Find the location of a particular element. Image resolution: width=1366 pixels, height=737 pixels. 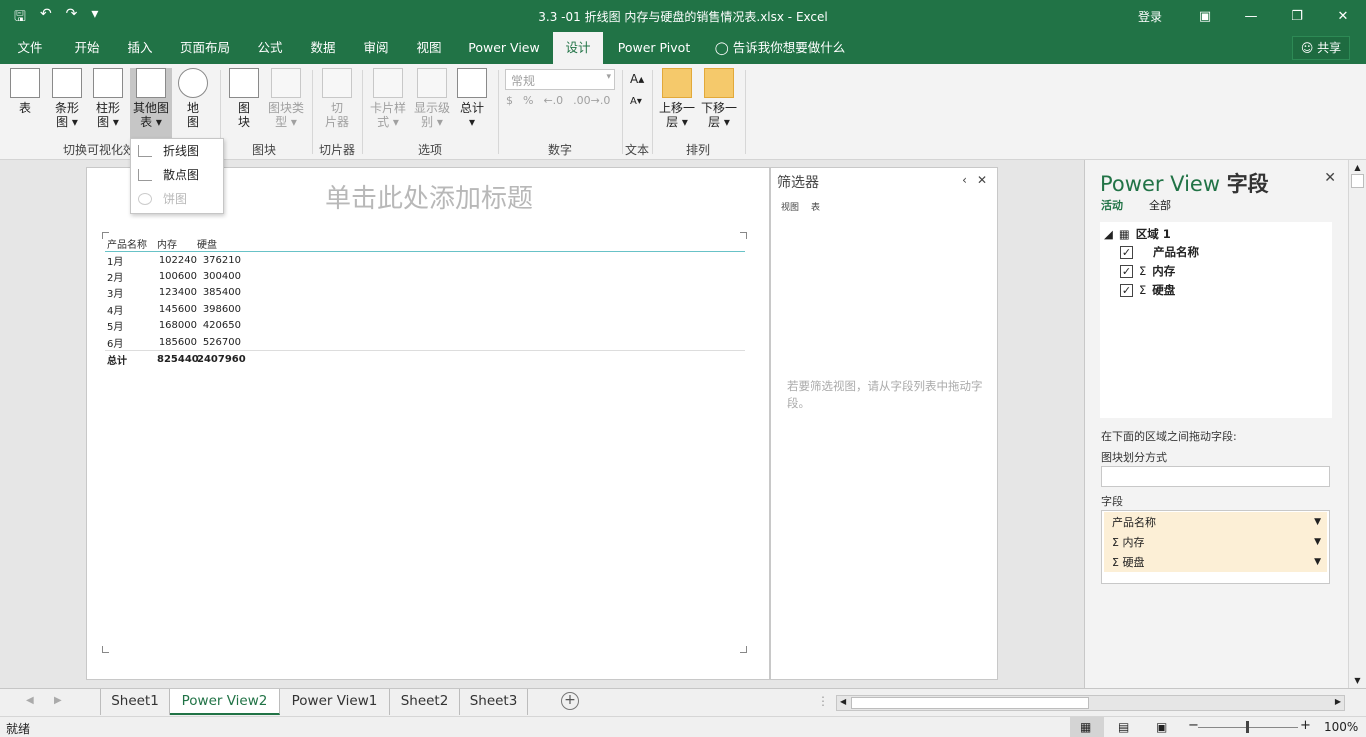

column-header: 内存 is located at coordinates (177, 243).